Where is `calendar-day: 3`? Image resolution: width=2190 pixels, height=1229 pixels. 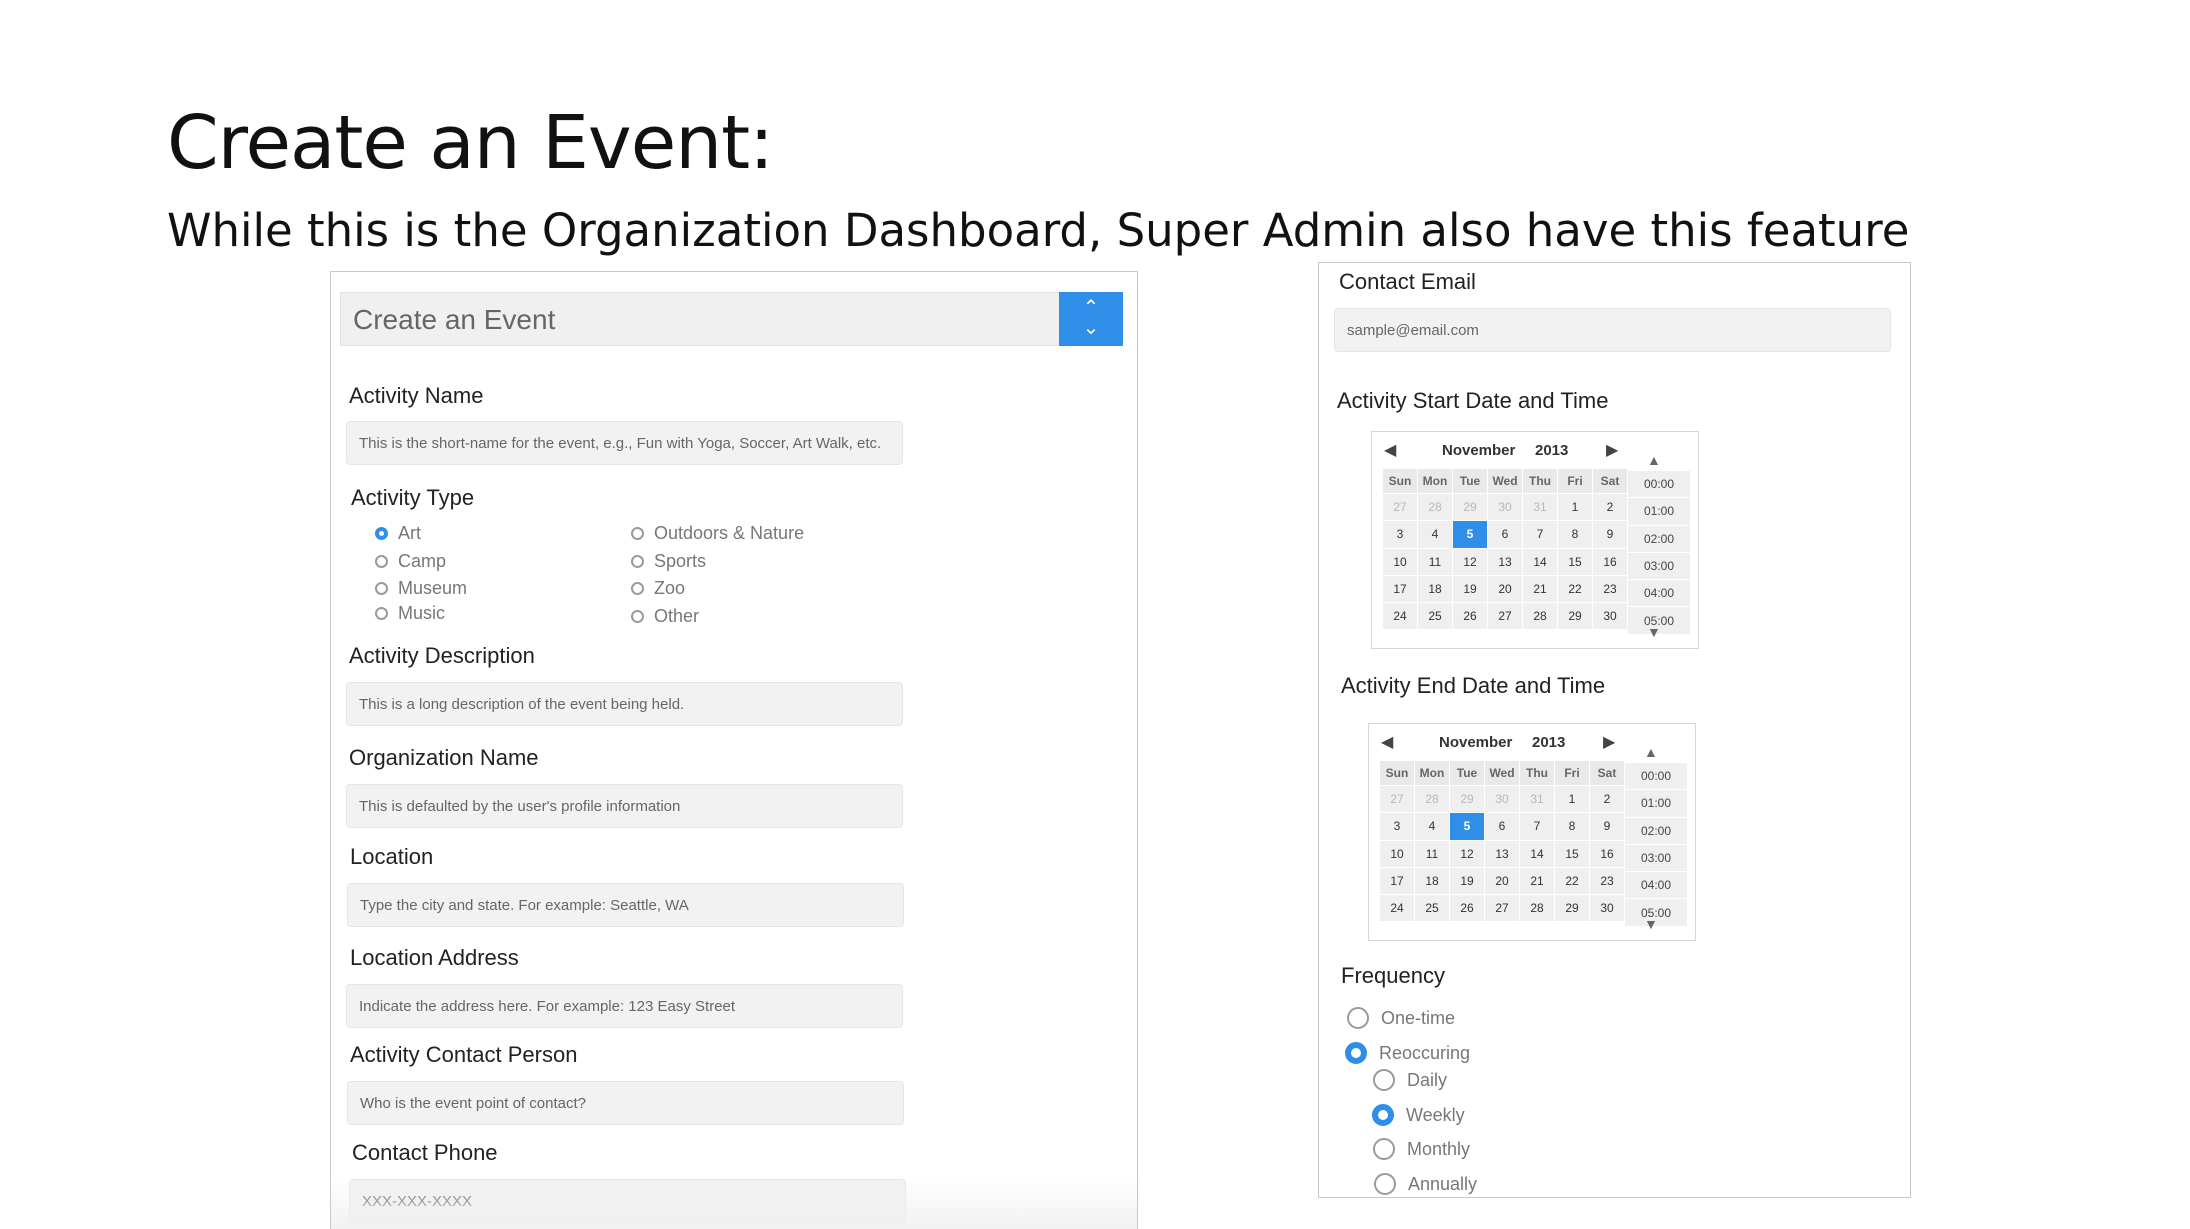 calendar-day: 3 is located at coordinates (1397, 826).